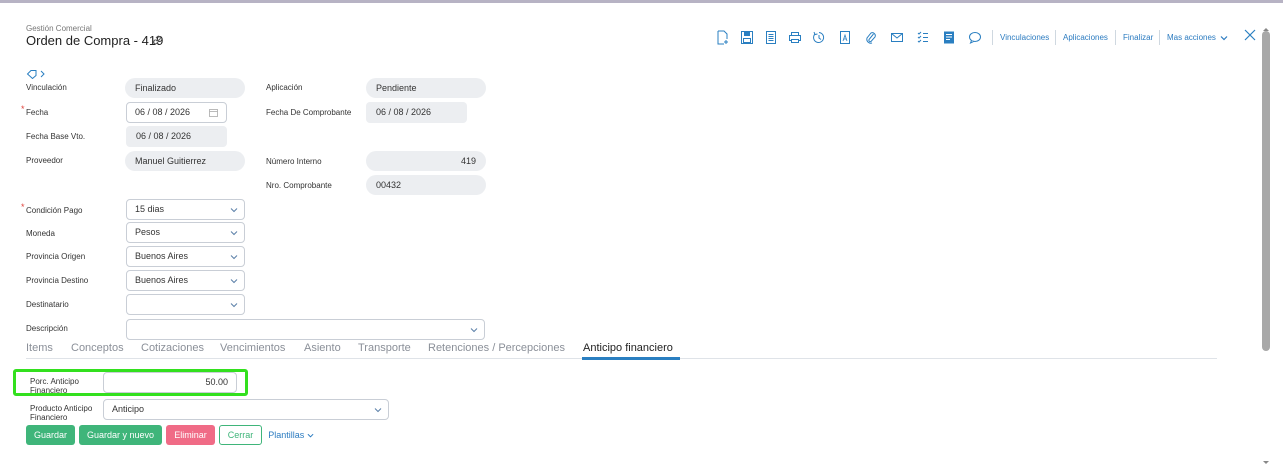 This screenshot has width=1283, height=468. I want to click on plantillas-dropdown: Plantillas, so click(291, 435).